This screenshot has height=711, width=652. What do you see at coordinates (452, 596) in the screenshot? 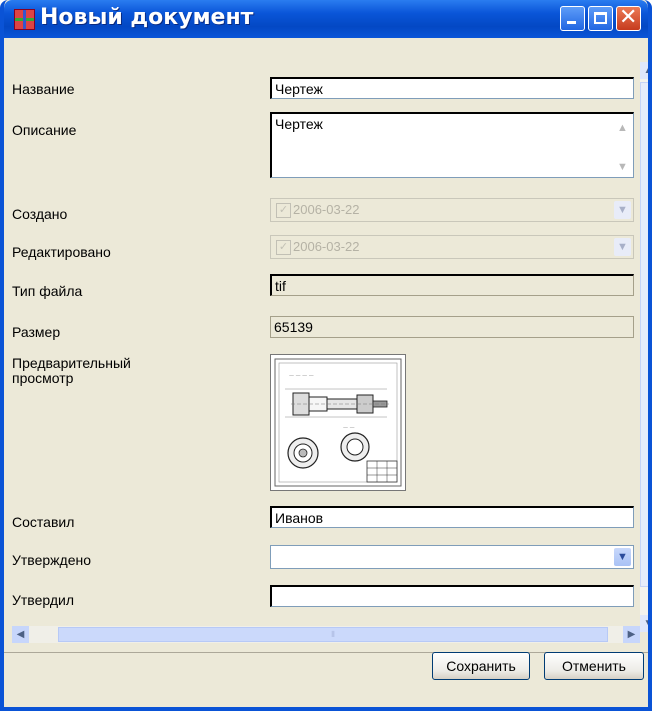
I see `approver-input` at bounding box center [452, 596].